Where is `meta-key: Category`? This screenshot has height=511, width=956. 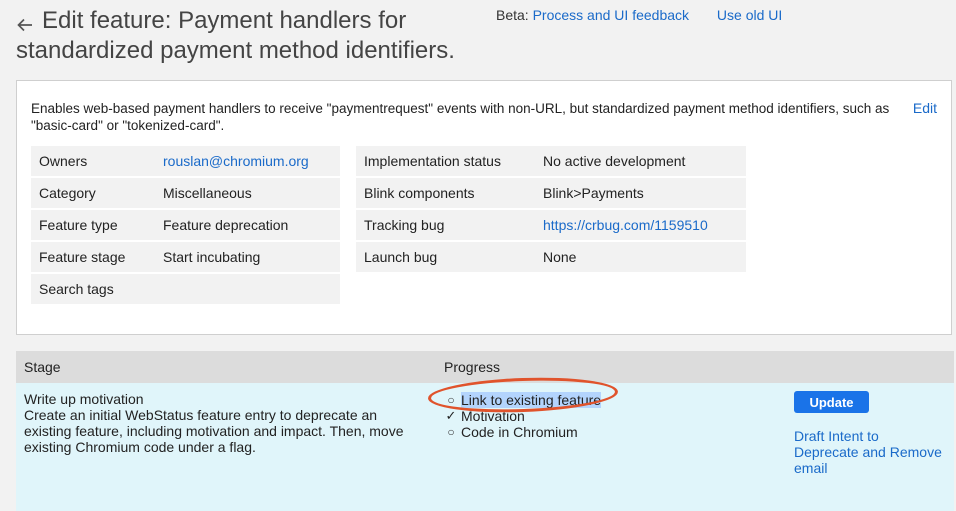
meta-key: Category is located at coordinates (67, 193).